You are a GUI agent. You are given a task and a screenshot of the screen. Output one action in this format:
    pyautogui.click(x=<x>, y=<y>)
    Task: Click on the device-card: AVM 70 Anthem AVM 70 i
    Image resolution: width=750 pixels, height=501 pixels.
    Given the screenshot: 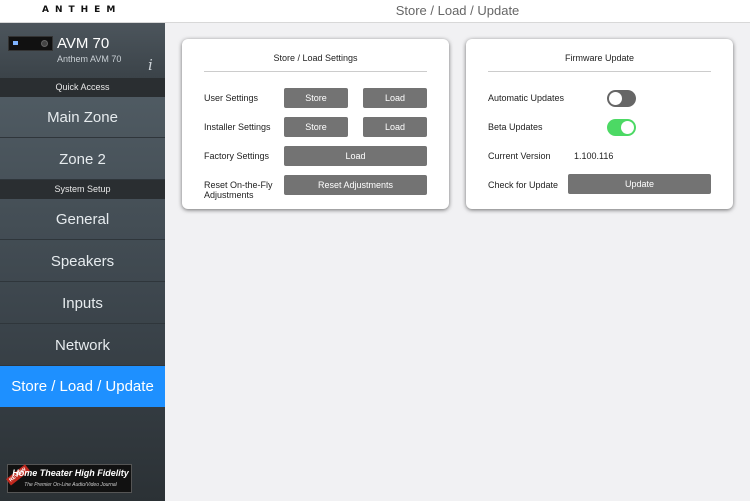 What is the action you would take?
    pyautogui.click(x=82, y=50)
    